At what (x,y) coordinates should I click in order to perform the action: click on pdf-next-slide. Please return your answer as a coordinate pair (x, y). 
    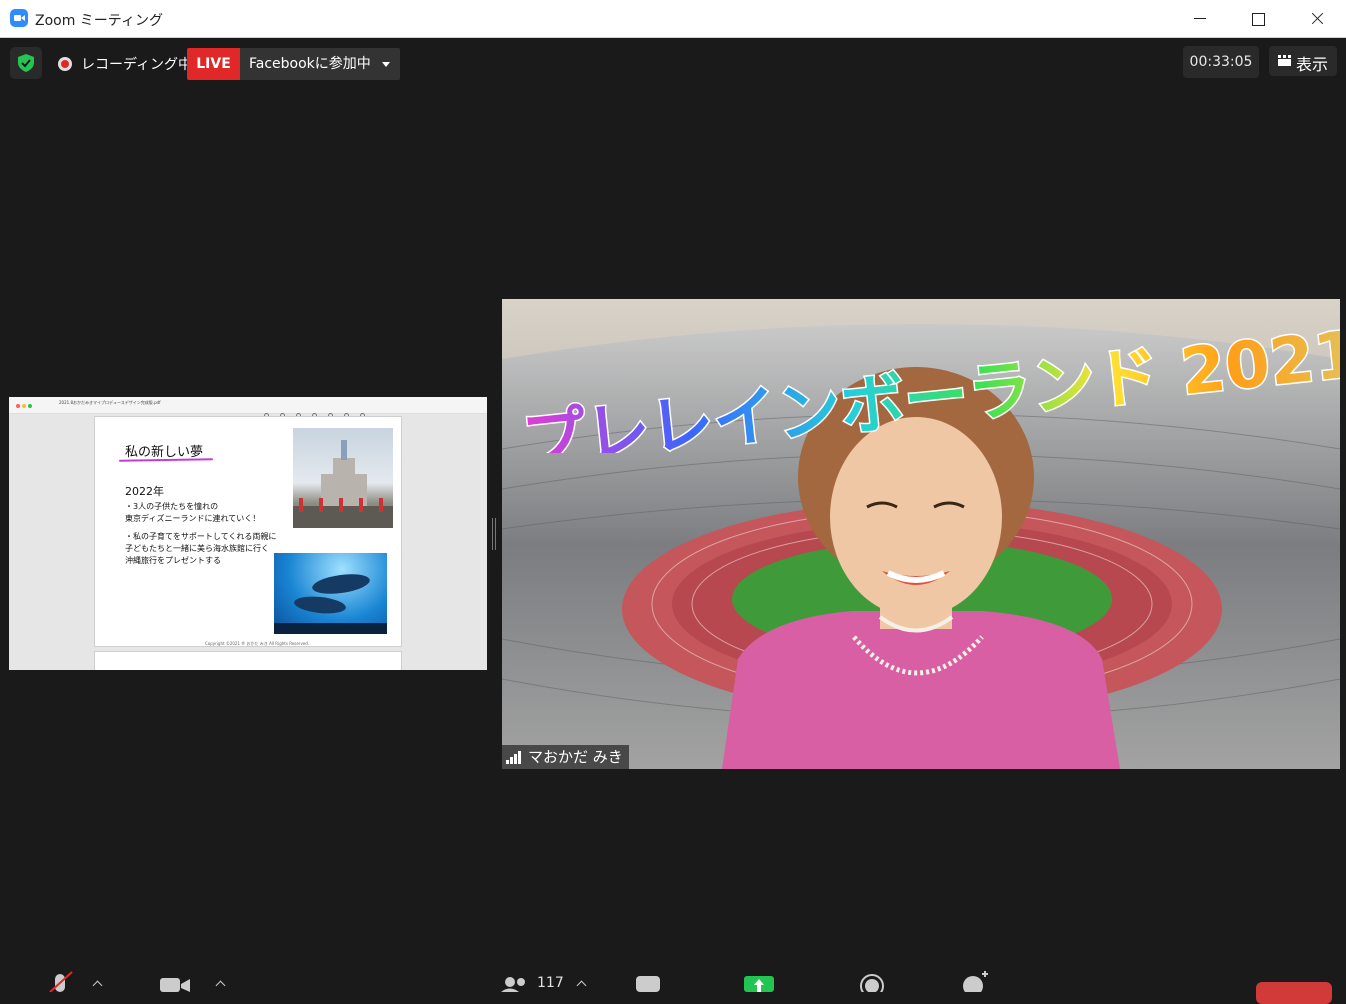
    Looking at the image, I should click on (248, 660).